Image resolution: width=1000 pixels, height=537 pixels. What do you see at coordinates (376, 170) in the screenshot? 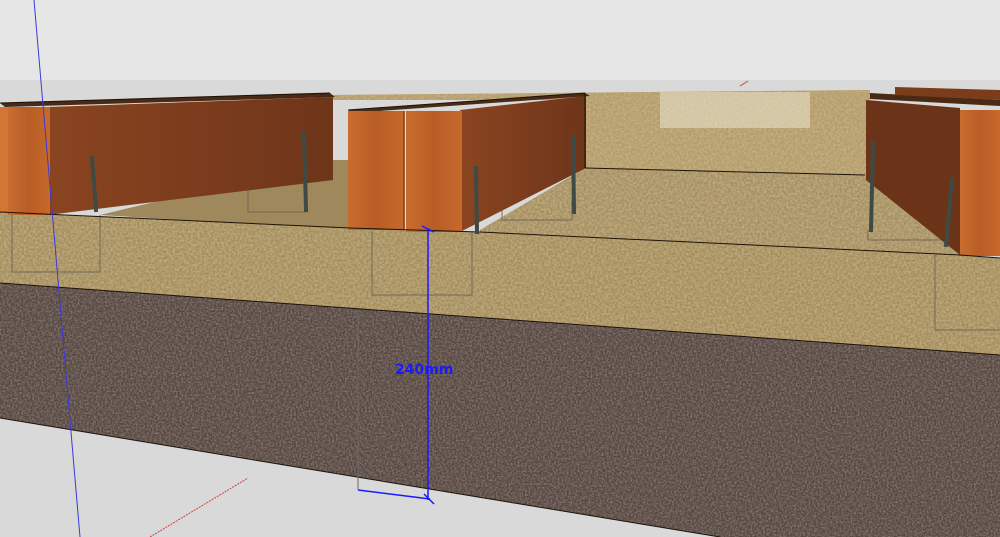
I see `formwork-center-front-a` at bounding box center [376, 170].